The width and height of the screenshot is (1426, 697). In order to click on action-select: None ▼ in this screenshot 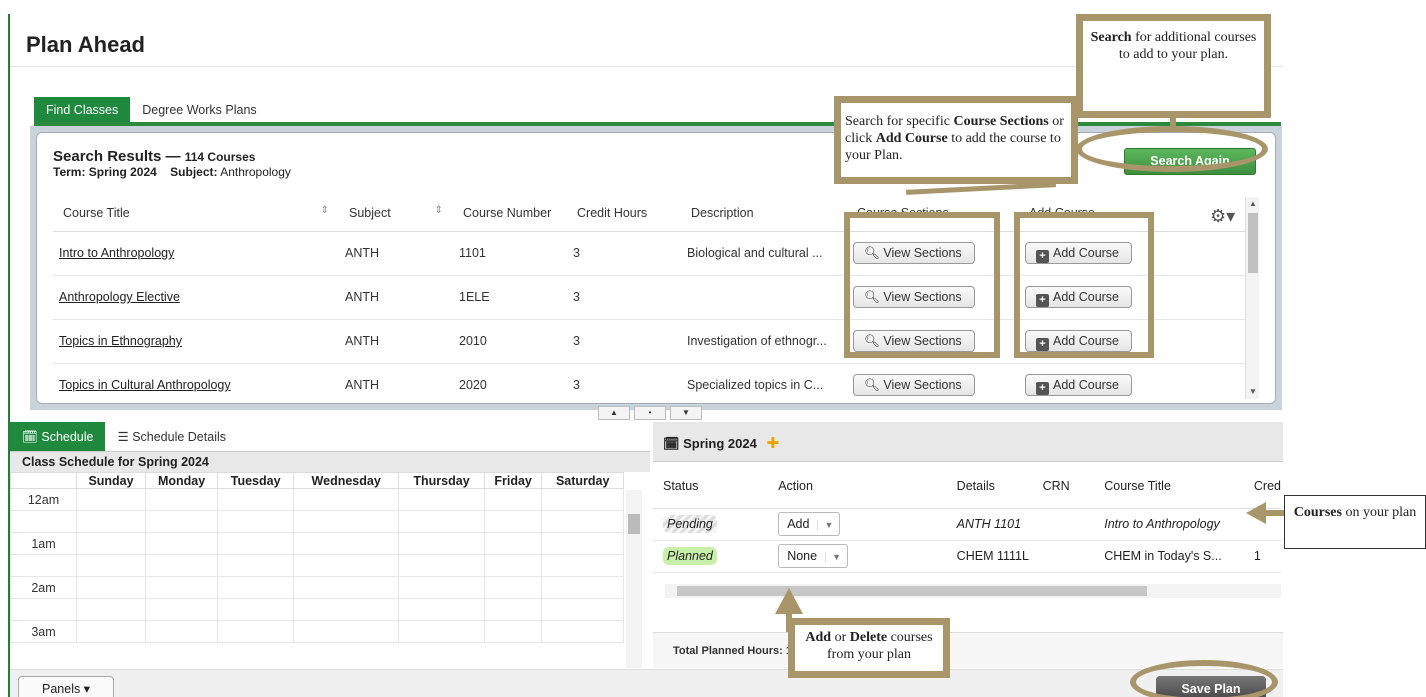, I will do `click(813, 556)`.